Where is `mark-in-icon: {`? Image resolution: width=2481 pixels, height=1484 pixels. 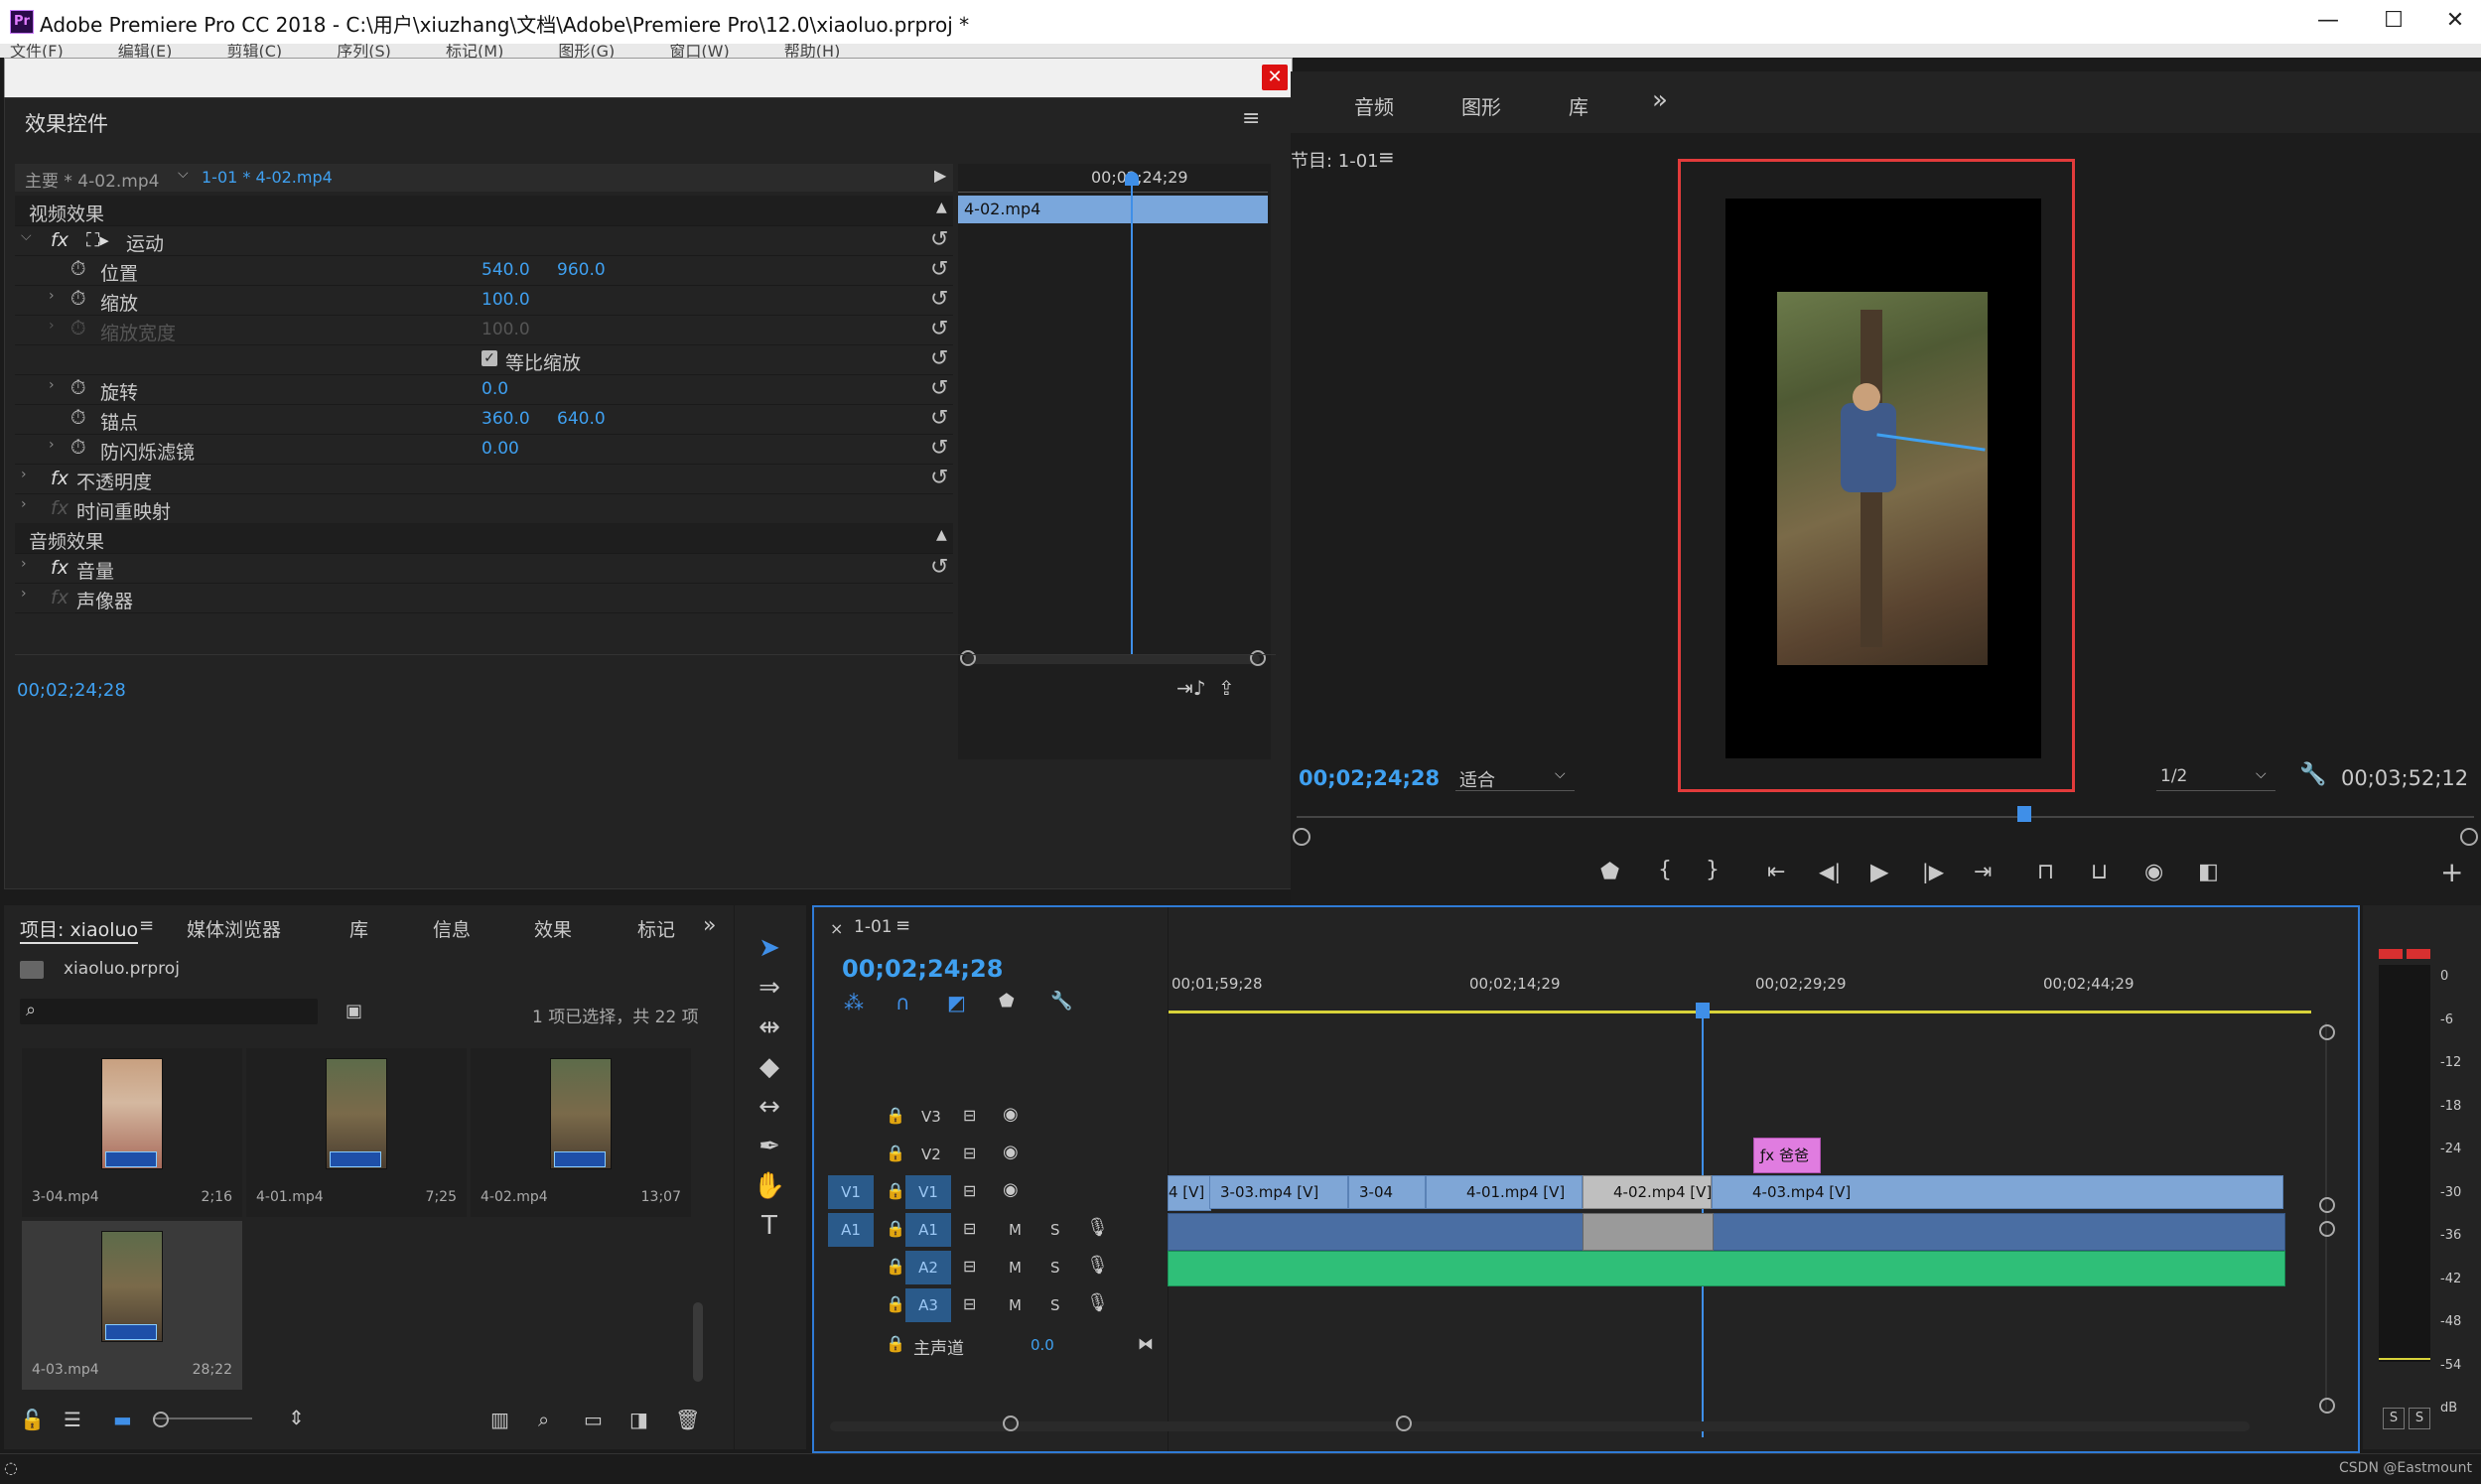 mark-in-icon: { is located at coordinates (1665, 870).